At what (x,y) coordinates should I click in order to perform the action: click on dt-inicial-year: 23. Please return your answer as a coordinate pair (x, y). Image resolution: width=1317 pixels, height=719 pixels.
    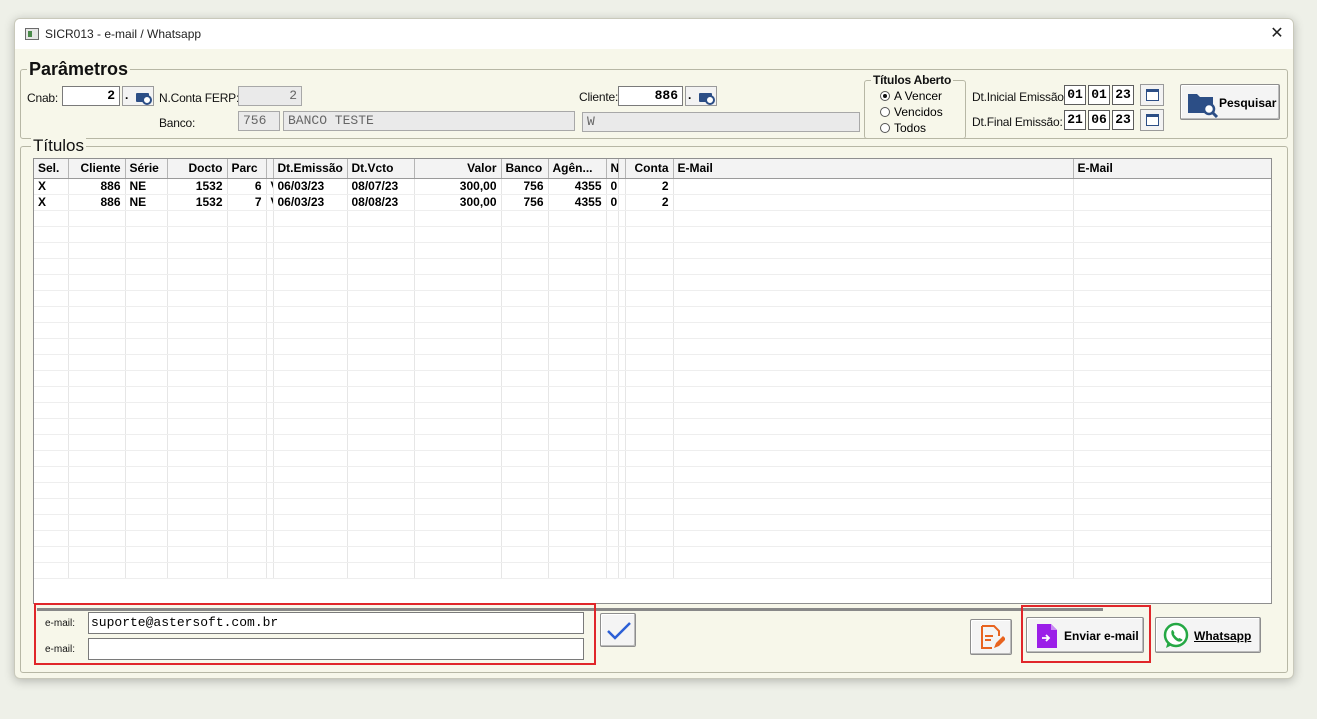
    Looking at the image, I should click on (1123, 95).